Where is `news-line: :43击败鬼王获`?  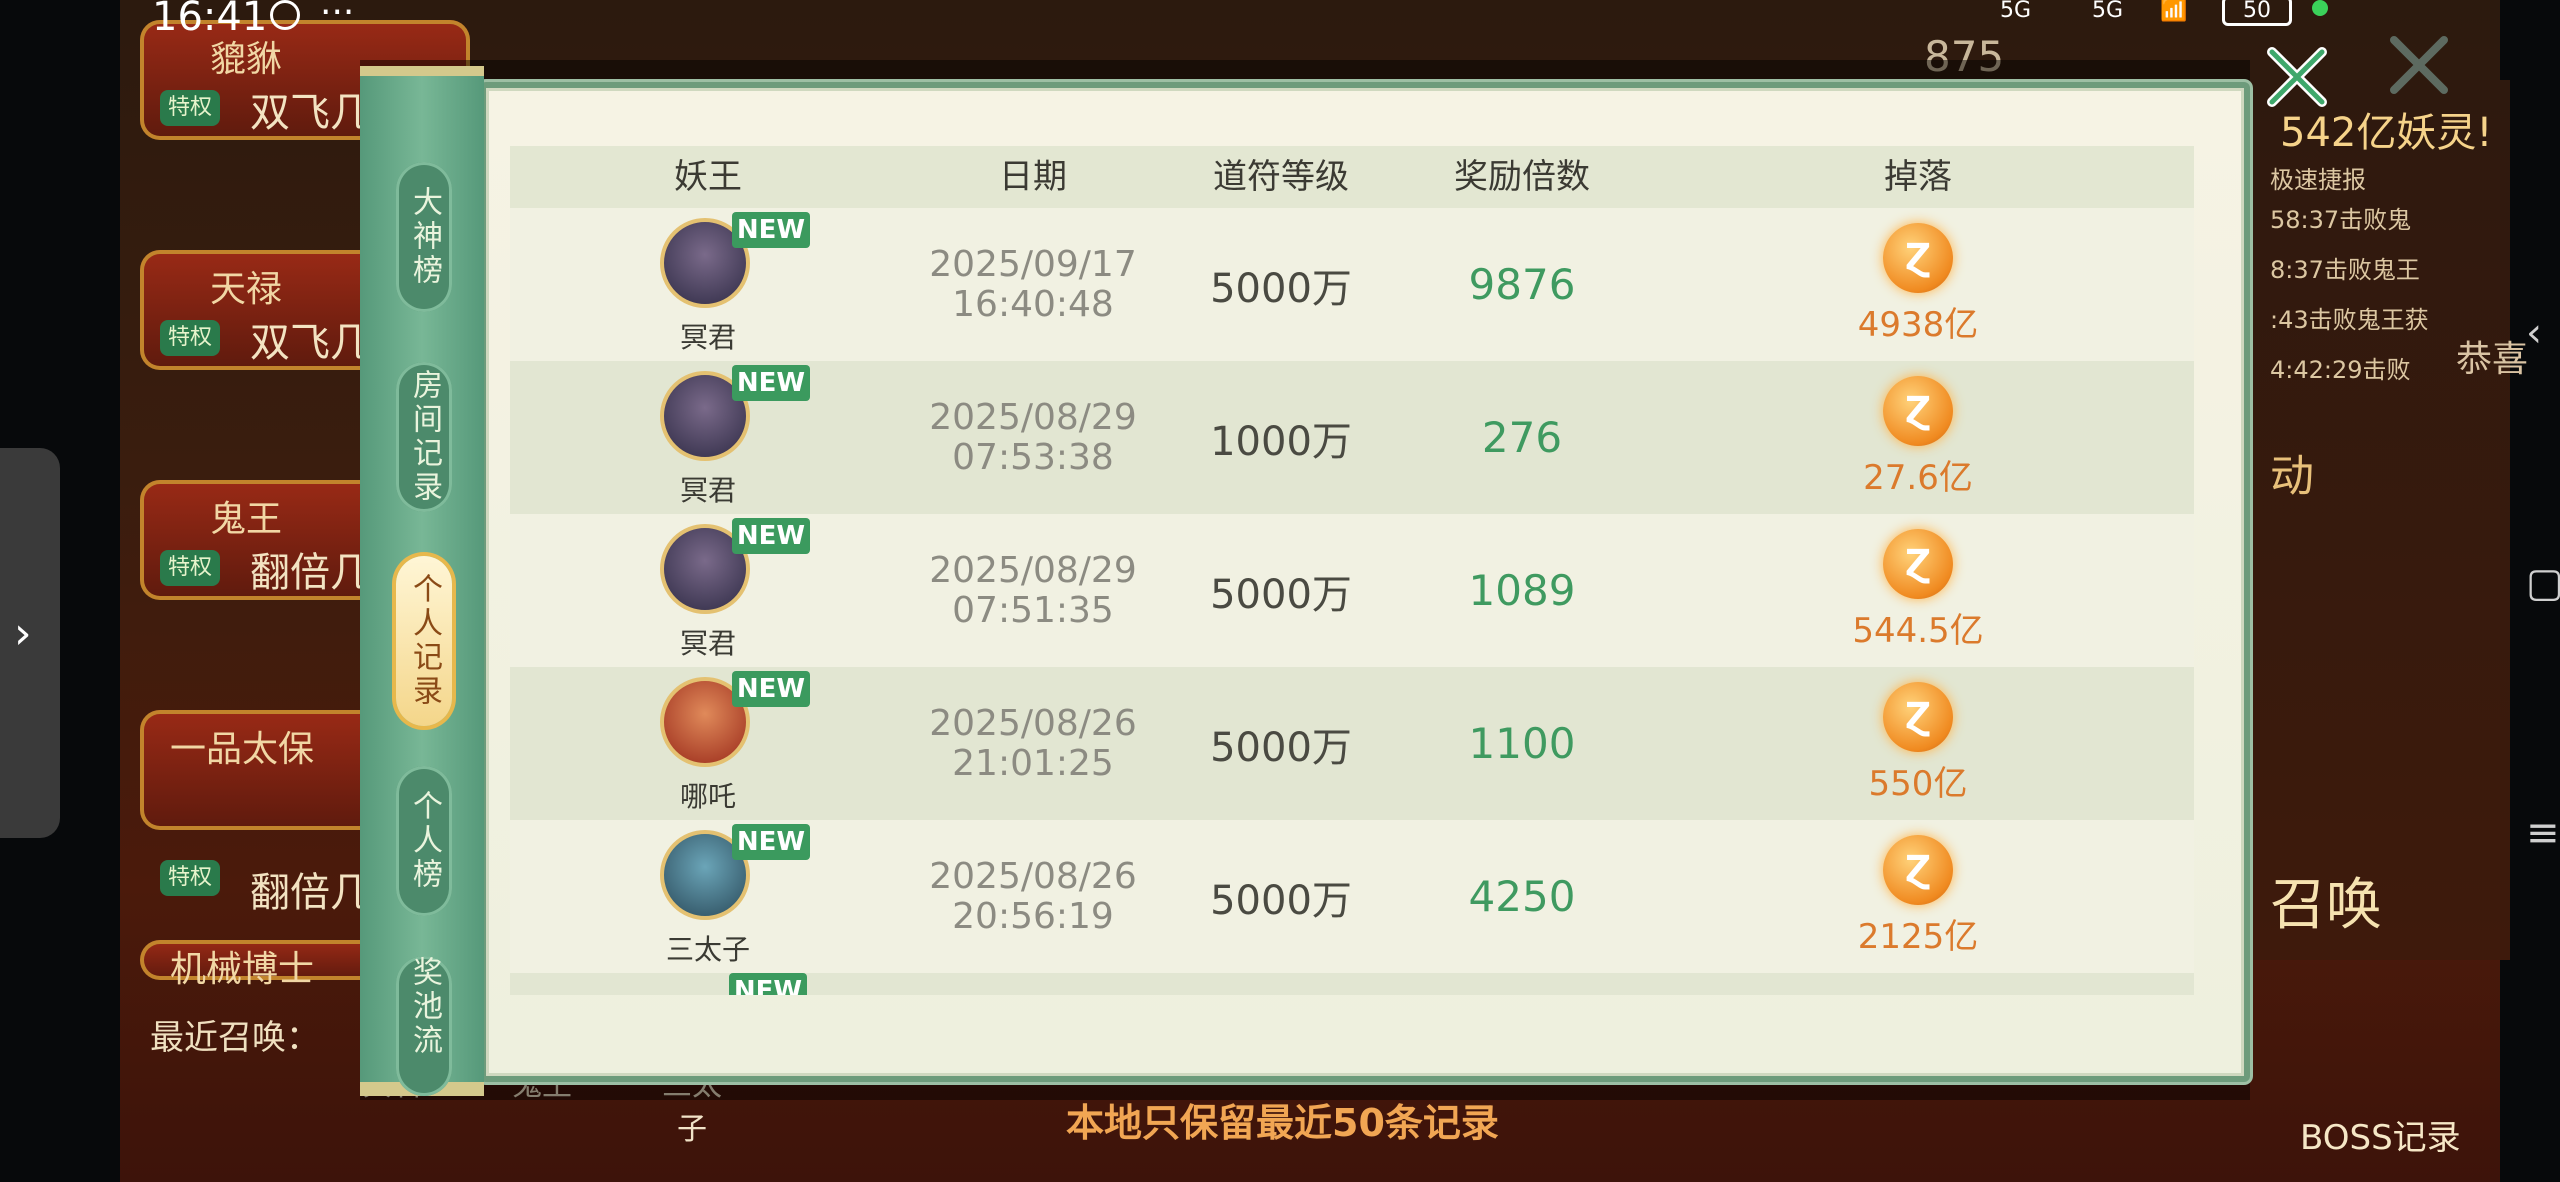
news-line: :43击败鬼王获 is located at coordinates (2349, 320).